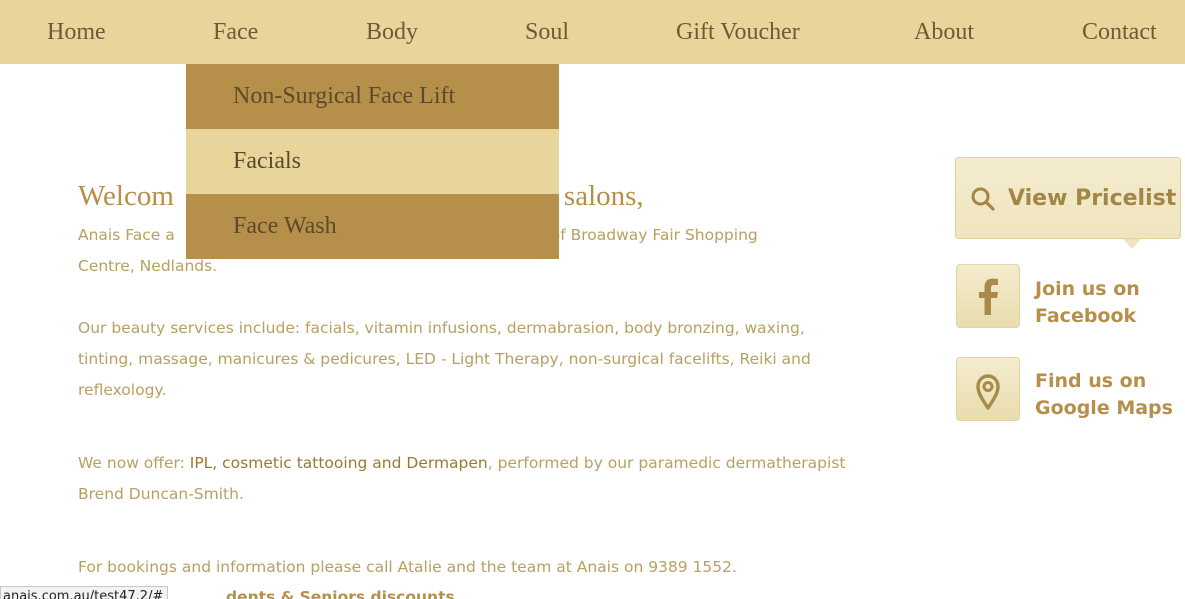 Image resolution: width=1185 pixels, height=599 pixels. Describe the element at coordinates (1091, 381) in the screenshot. I see `google-maps-link-line1: Find us on` at that location.